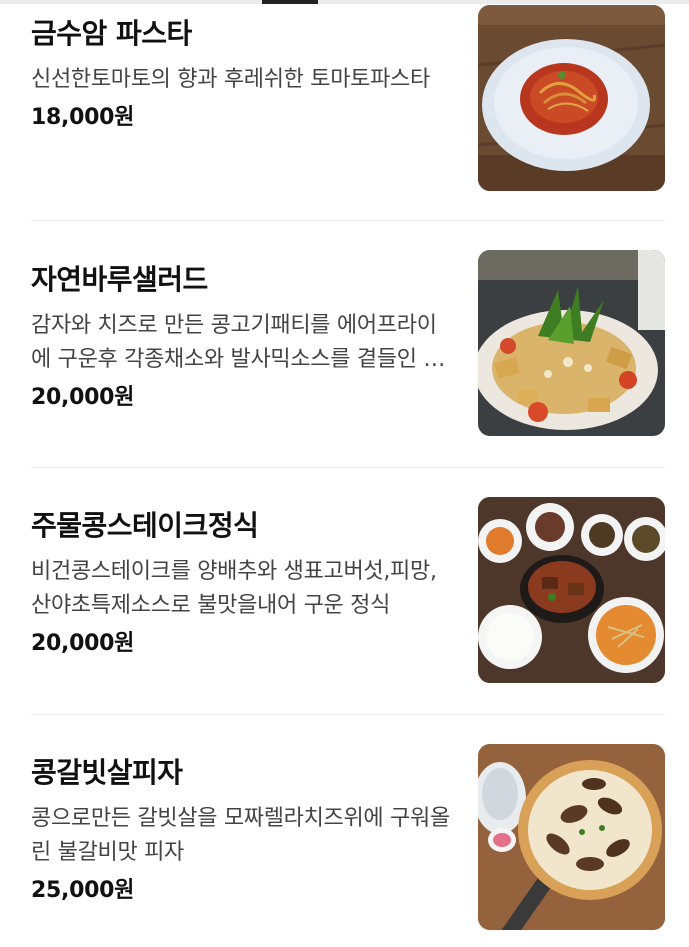 The width and height of the screenshot is (689, 947). I want to click on top-border, so click(344, 2).